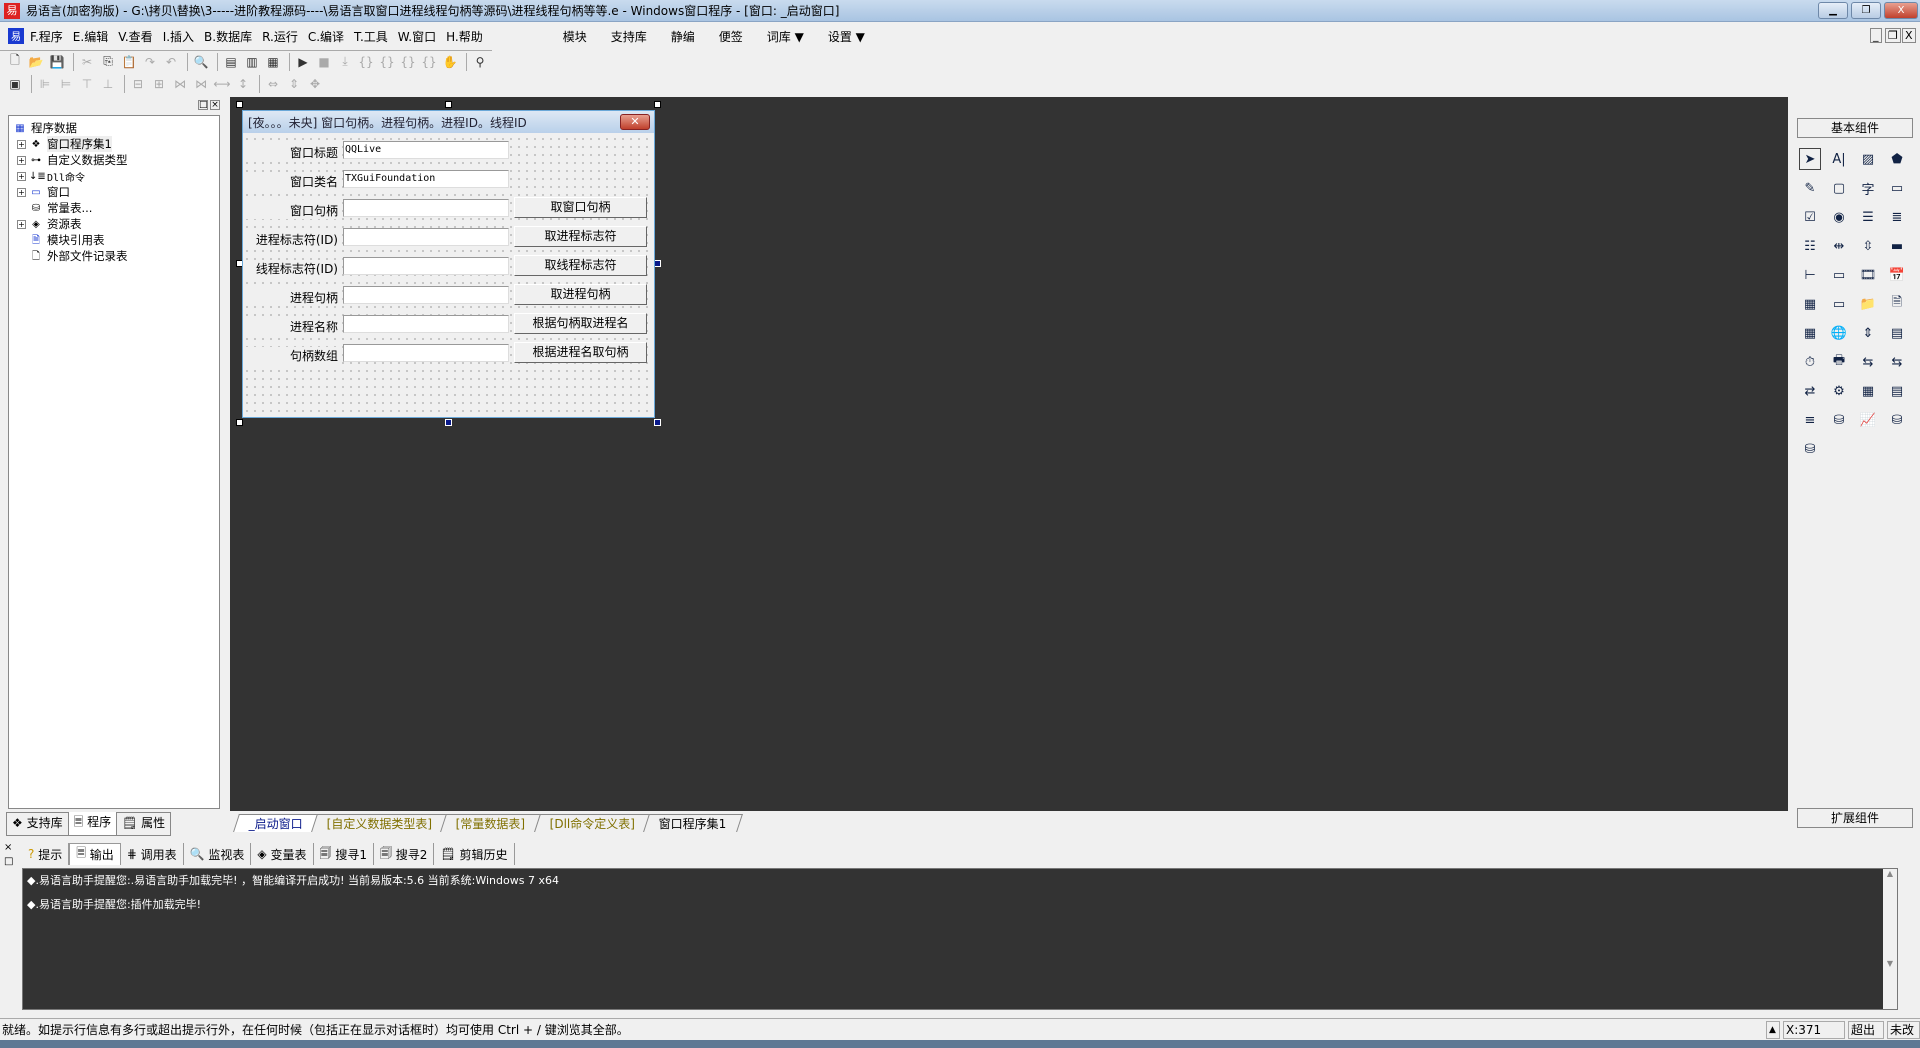  I want to click on same-height-icon: ⇕, so click(294, 84).